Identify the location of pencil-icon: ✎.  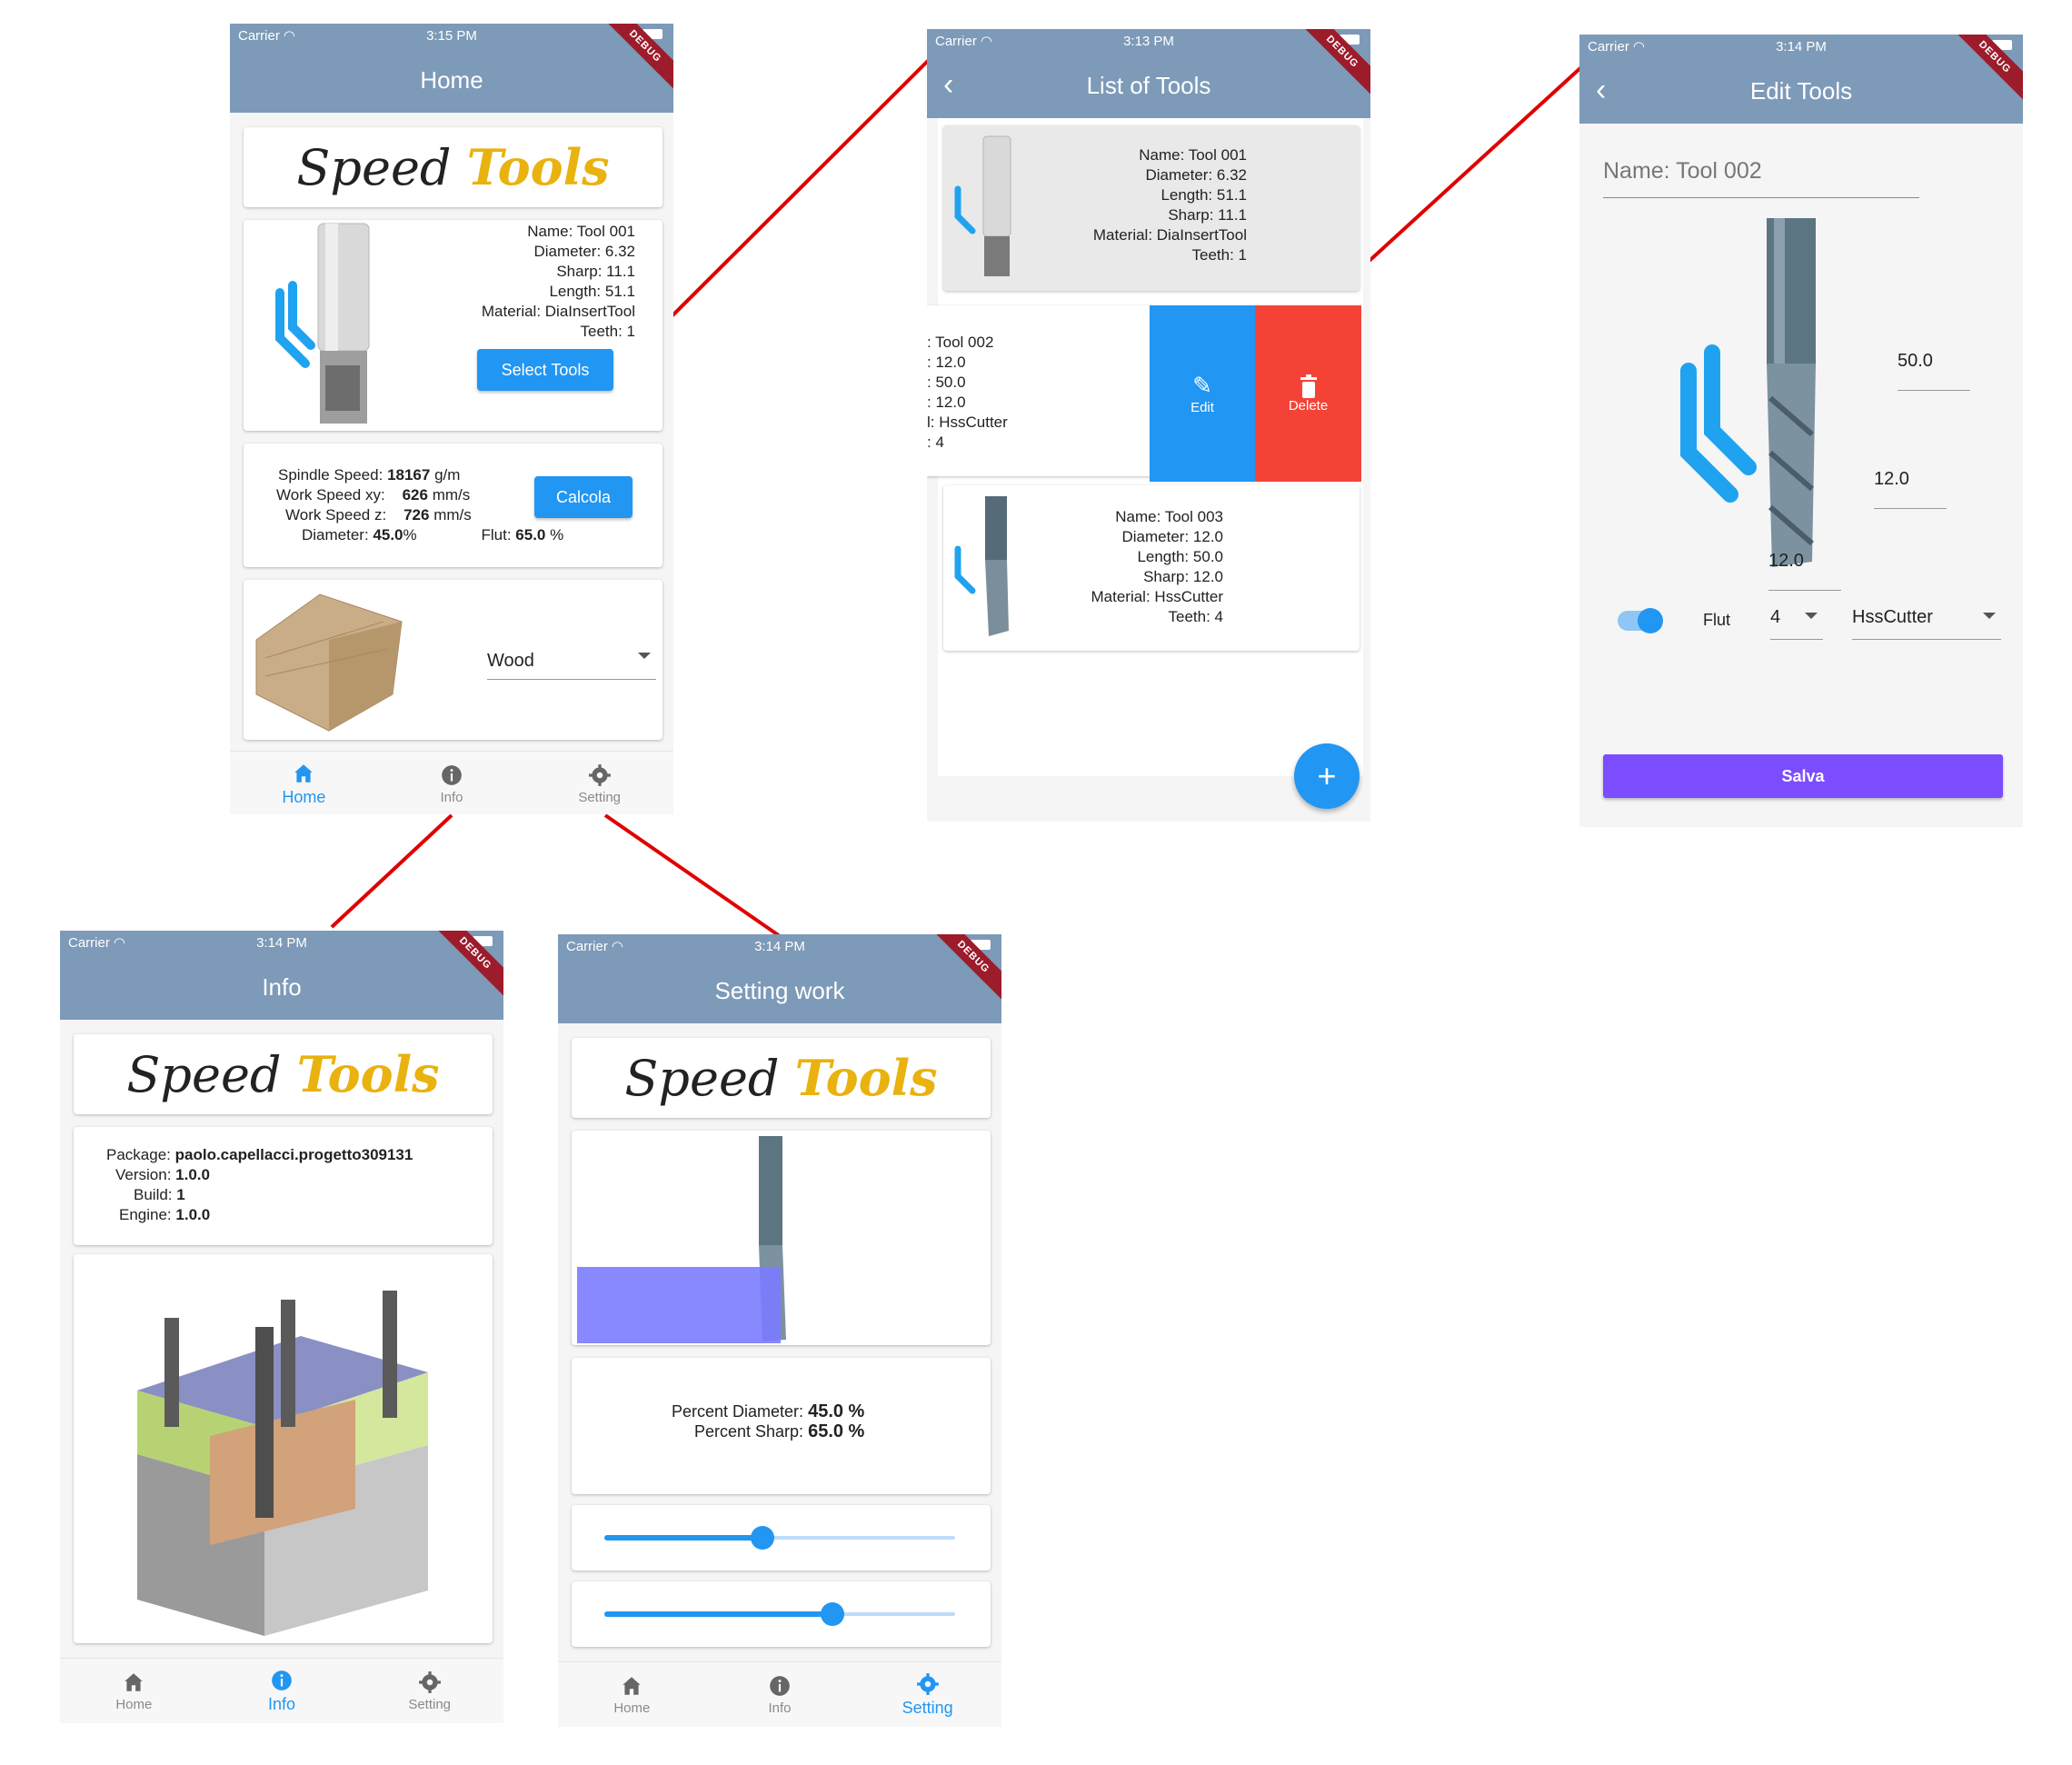
(1202, 385).